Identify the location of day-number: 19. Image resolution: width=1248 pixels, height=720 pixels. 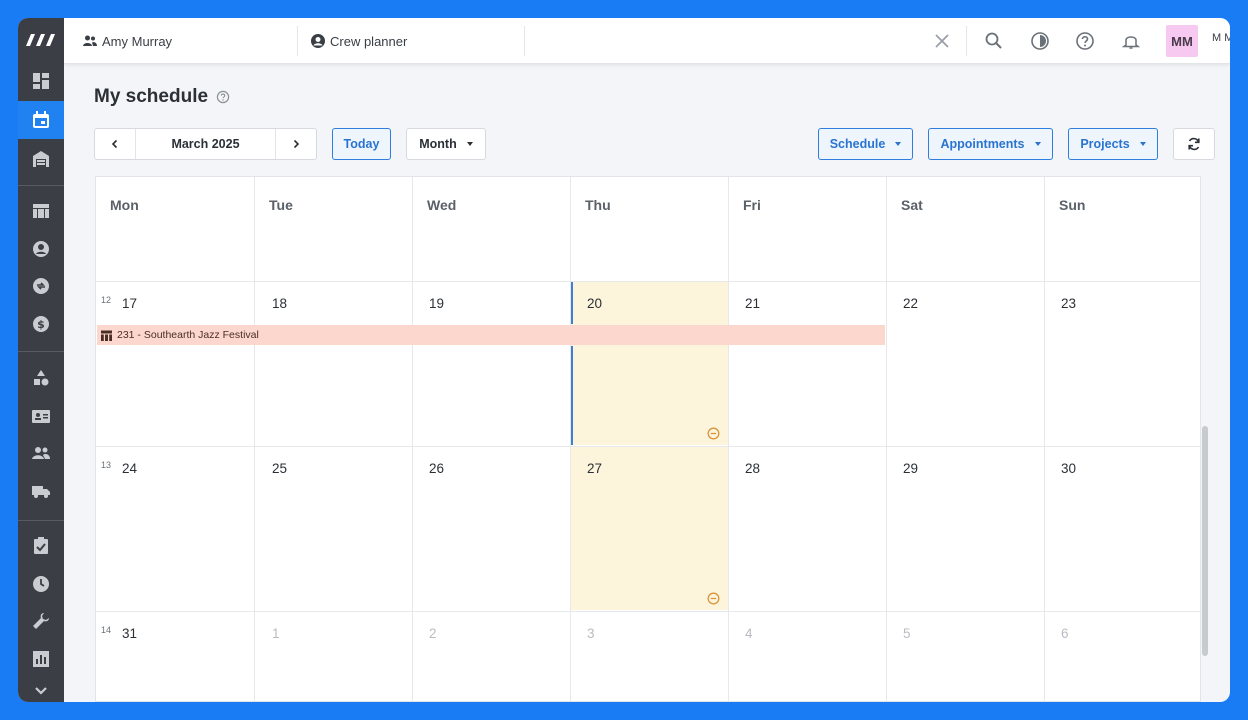
(436, 303).